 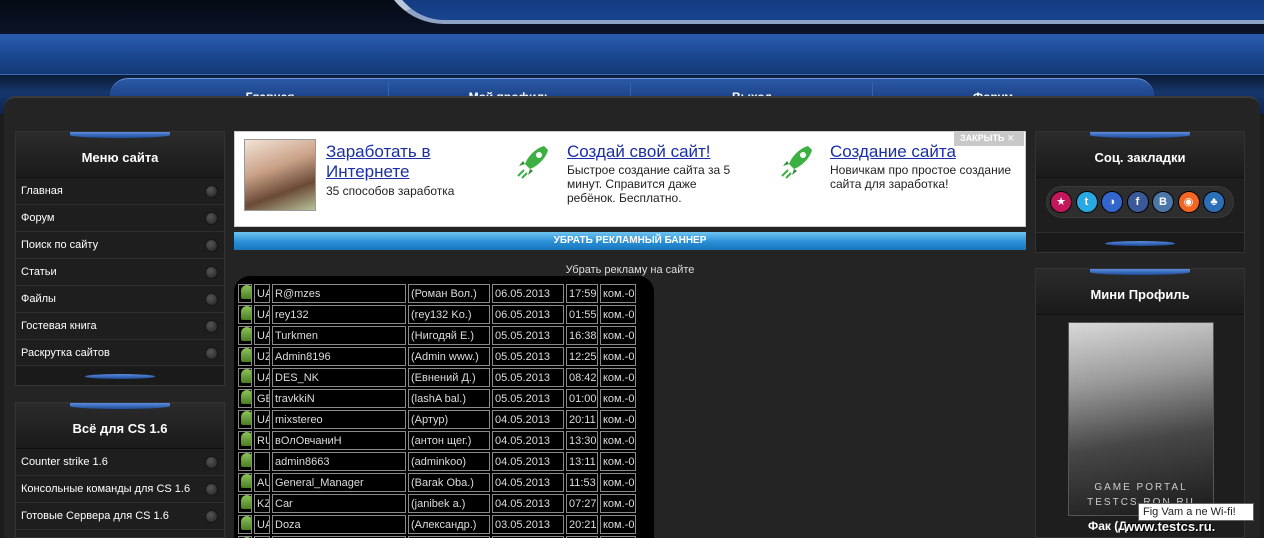 I want to click on user-login: Turkmen, so click(x=339, y=335).